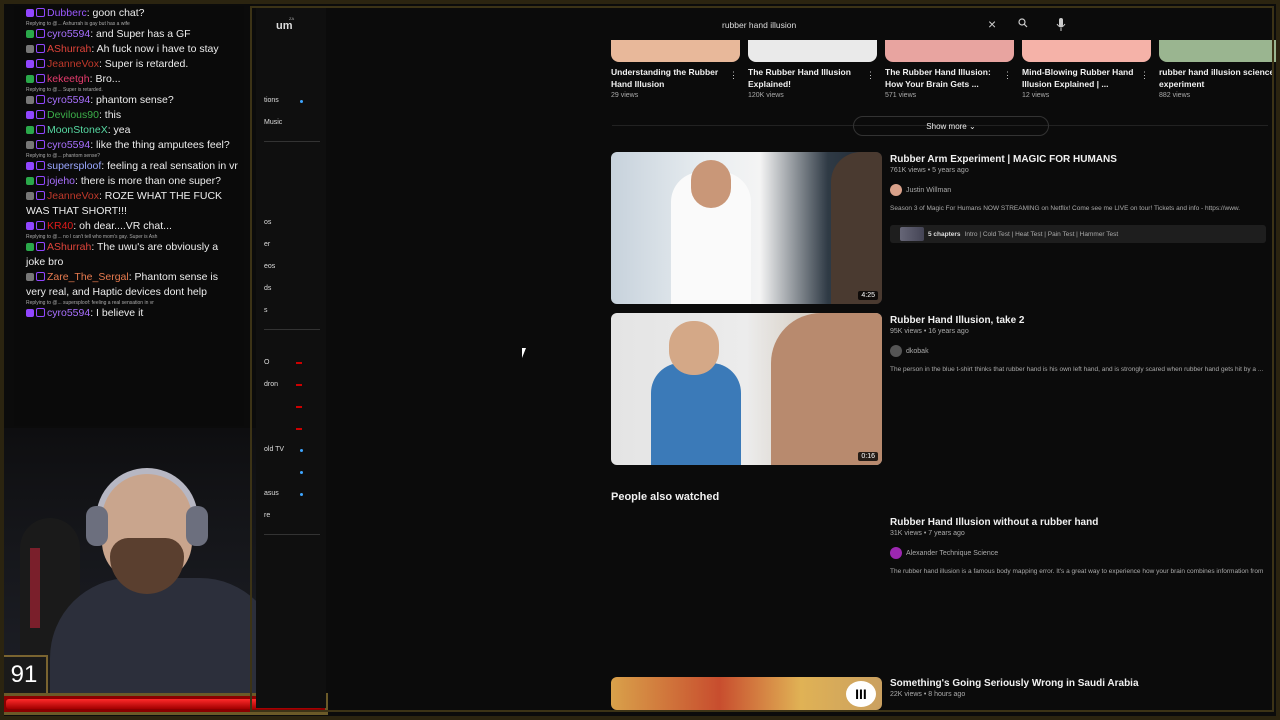 This screenshot has width=1280, height=720. I want to click on chat-text: : there is more than one super?, so click(148, 181).